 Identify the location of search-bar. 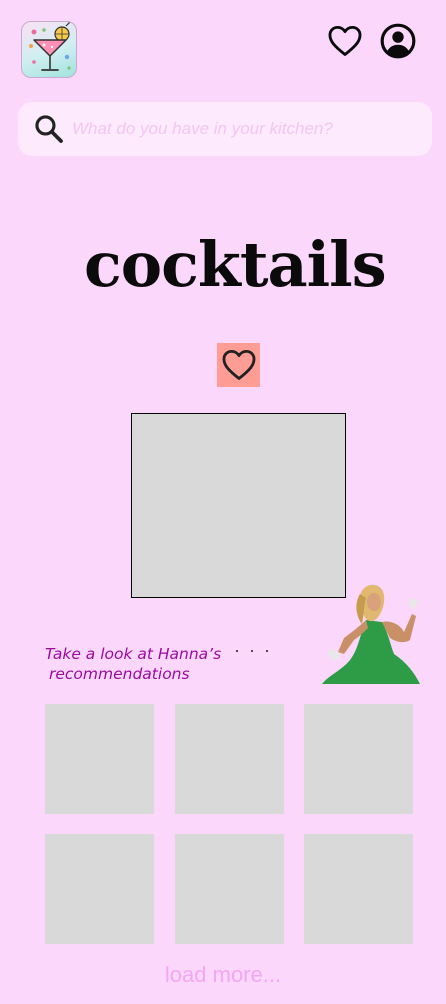
(225, 129).